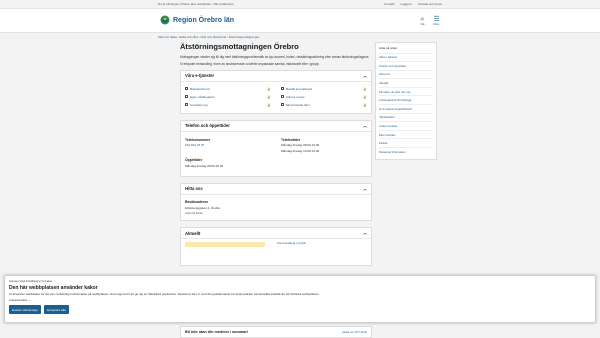  I want to click on menu-label: Meny, so click(436, 24).